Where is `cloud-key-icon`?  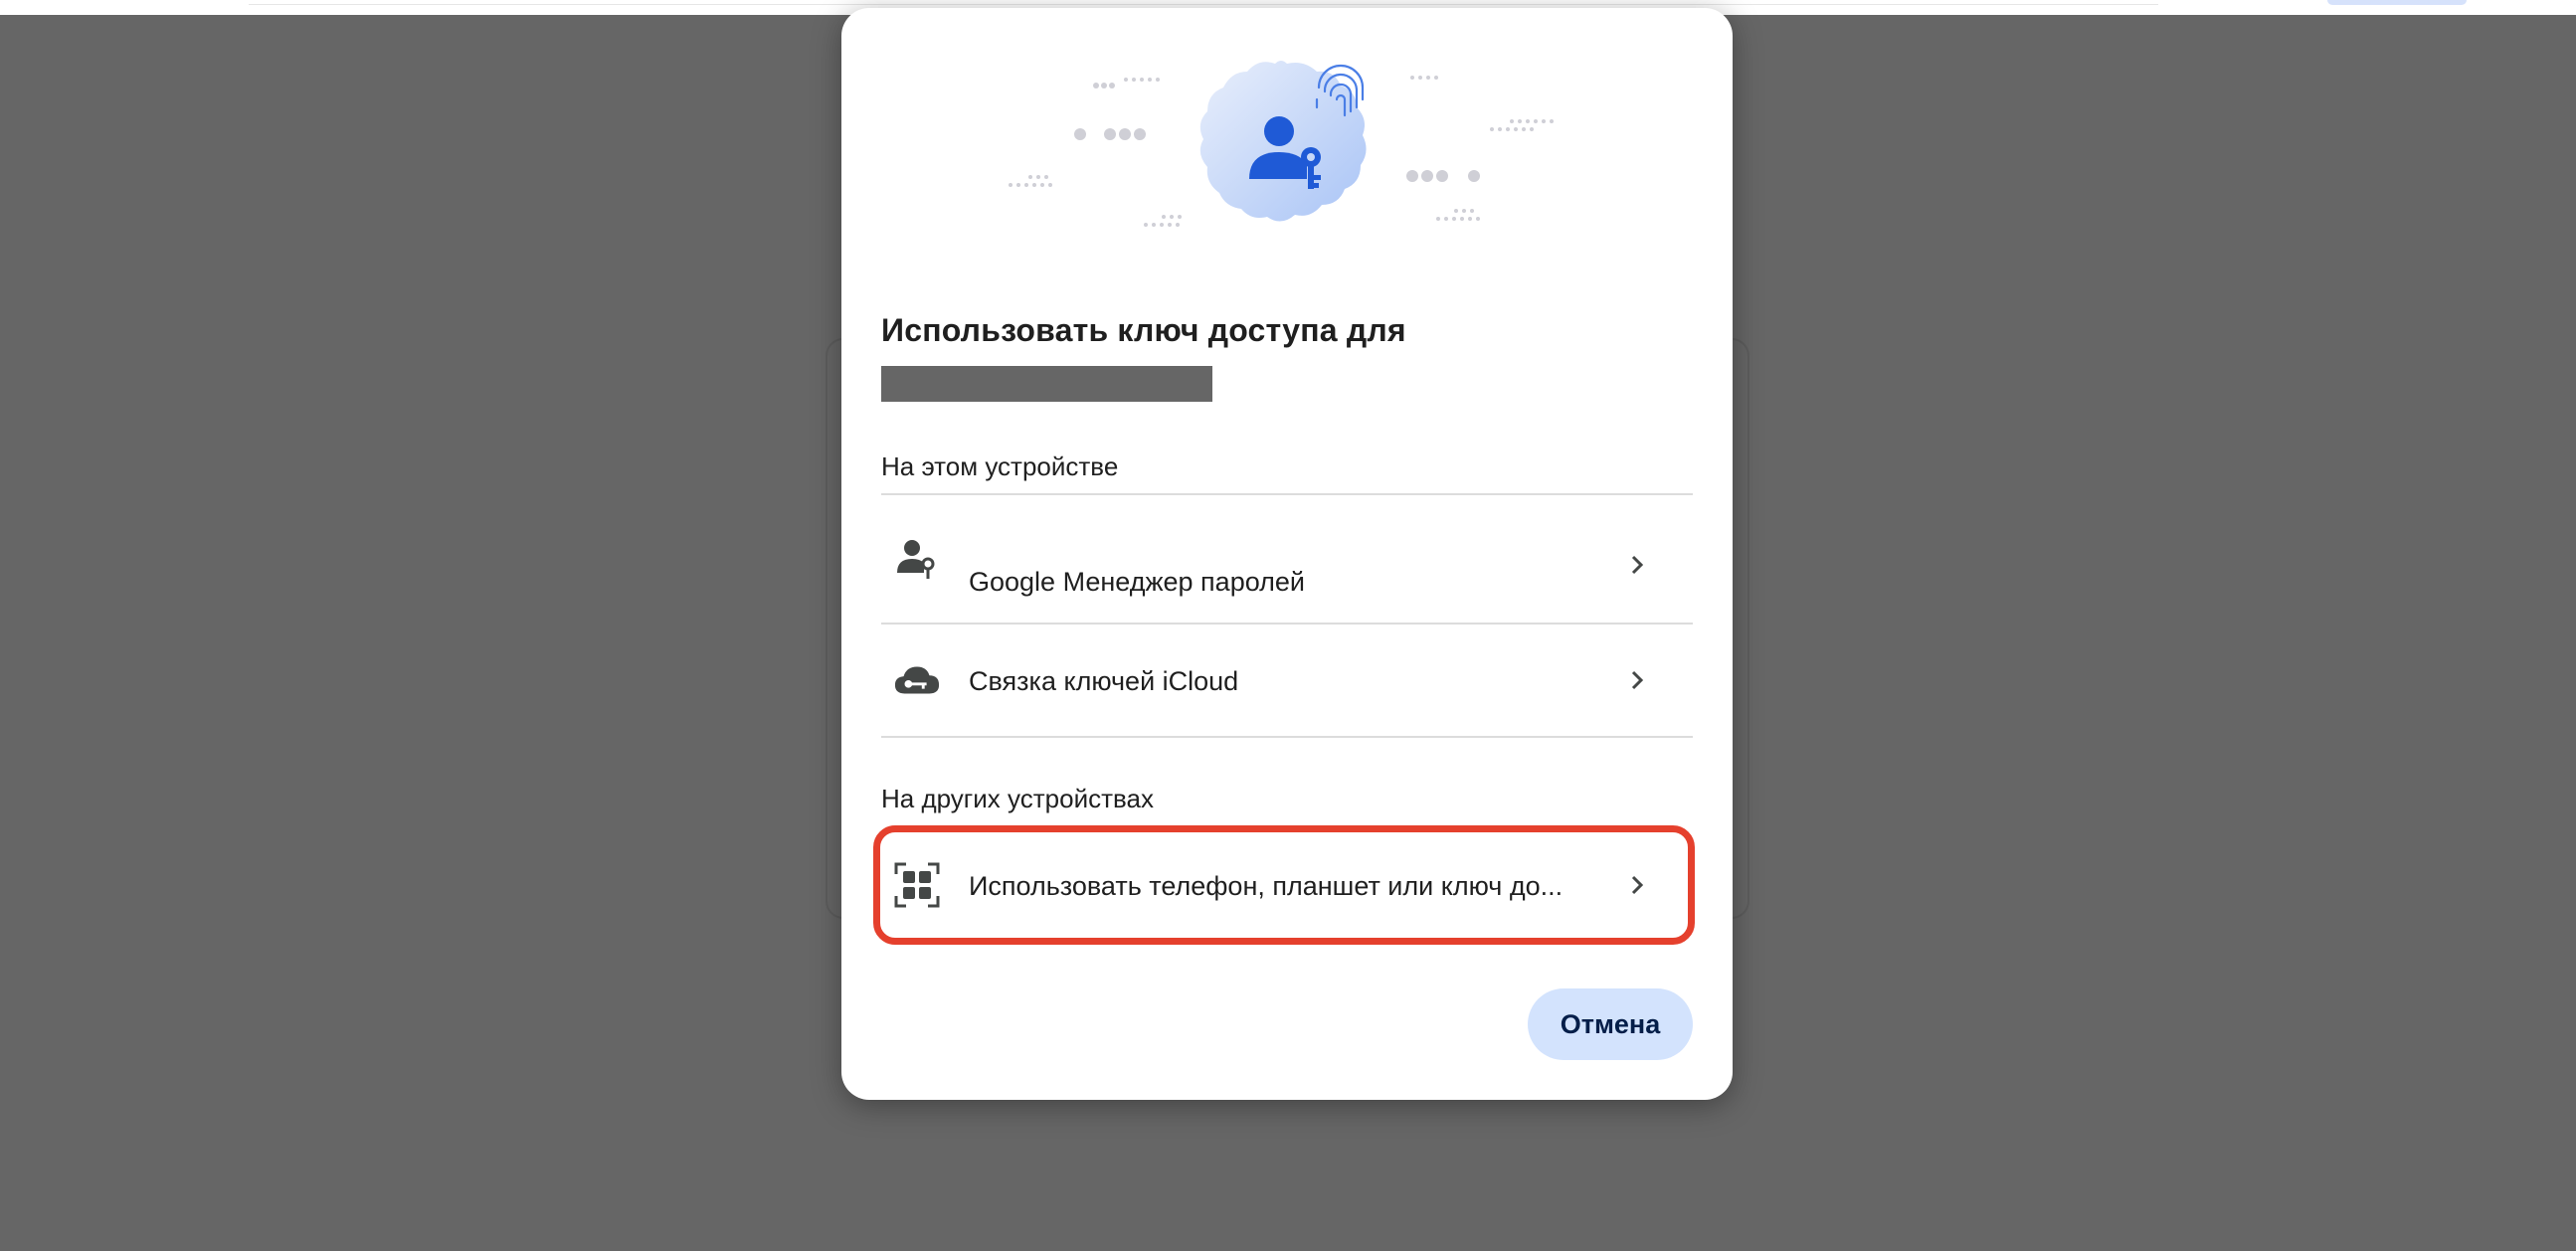 cloud-key-icon is located at coordinates (917, 680).